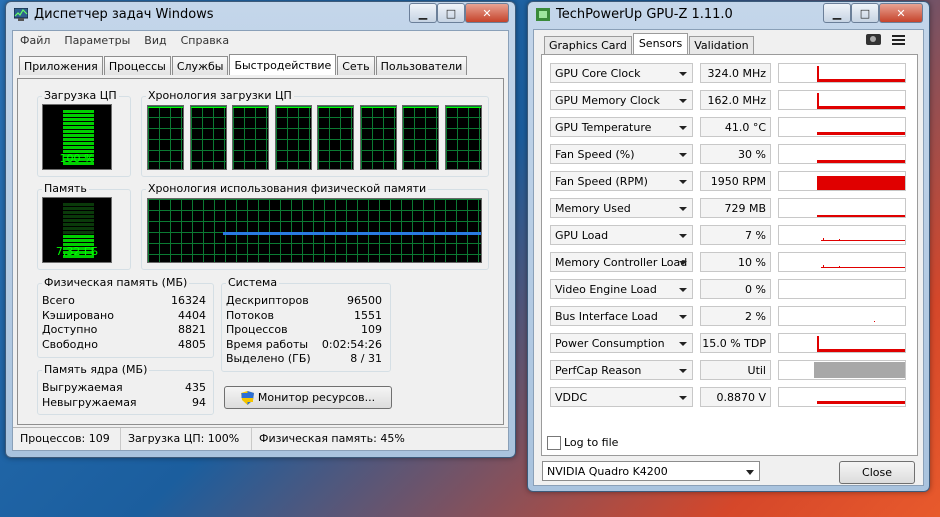  I want to click on sensor-name-dropdown: PerfCap Reason, so click(621, 370).